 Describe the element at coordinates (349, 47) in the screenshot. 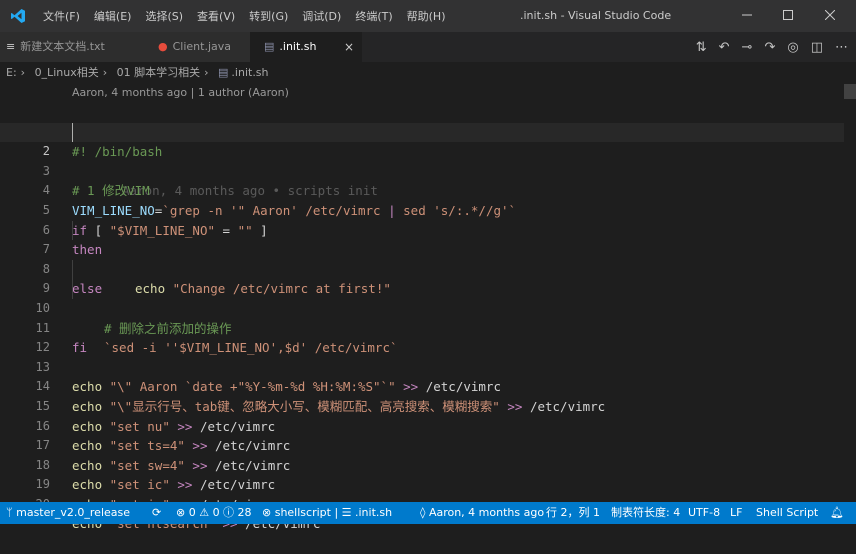

I see `tab-close-icon: ×` at that location.